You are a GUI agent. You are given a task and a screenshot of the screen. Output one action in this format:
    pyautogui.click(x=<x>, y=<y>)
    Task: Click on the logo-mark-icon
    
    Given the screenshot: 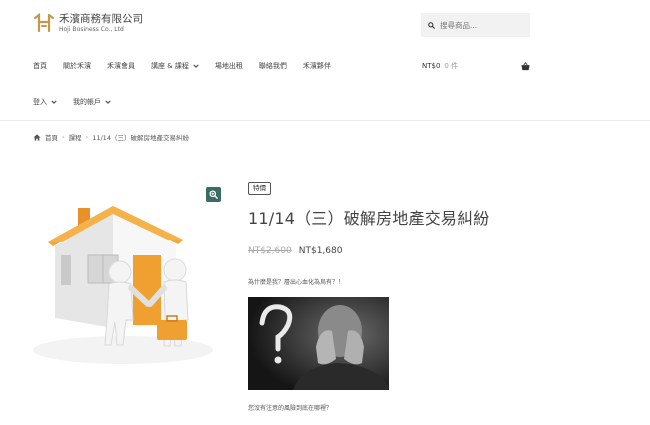 What is the action you would take?
    pyautogui.click(x=44, y=22)
    